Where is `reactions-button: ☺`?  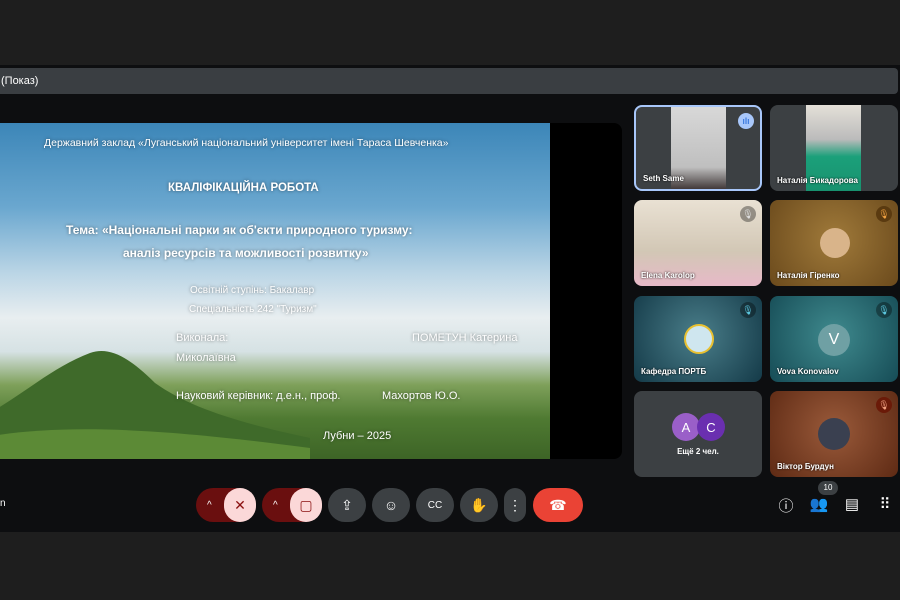
reactions-button: ☺ is located at coordinates (391, 505).